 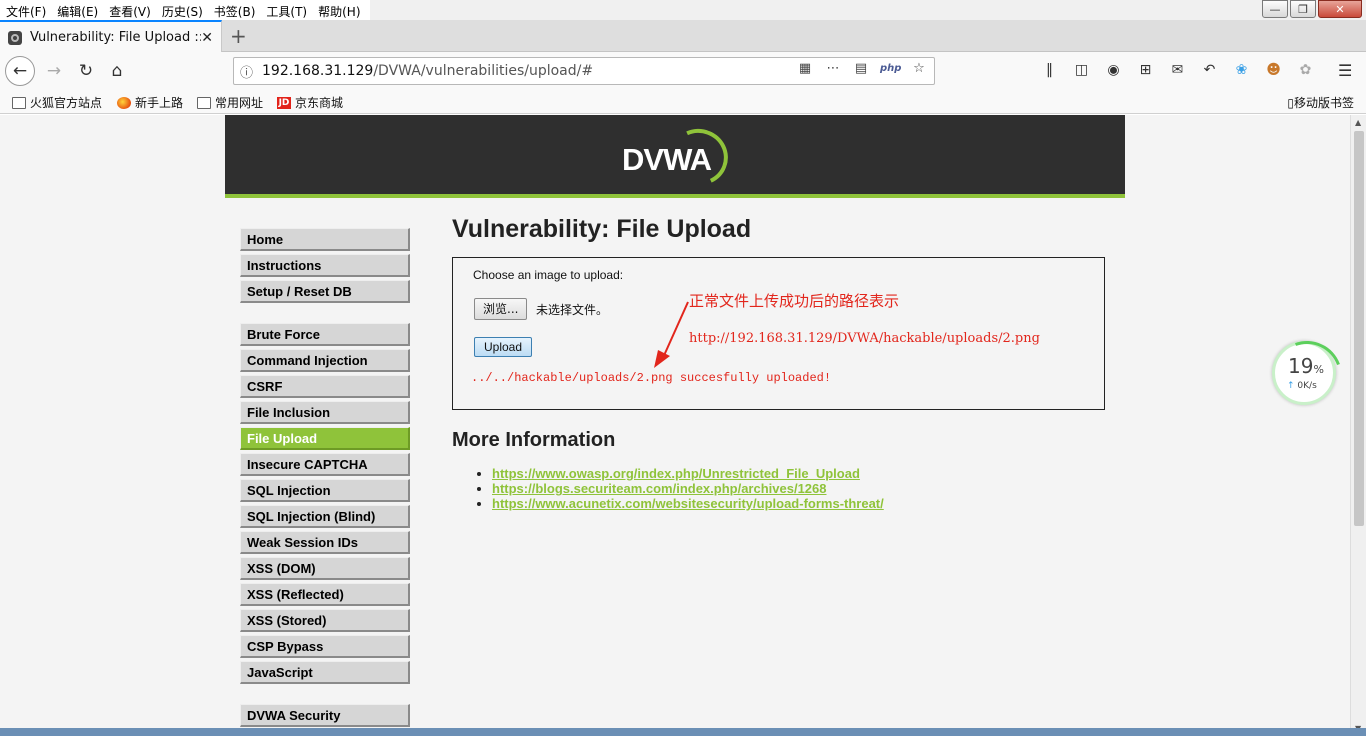 What do you see at coordinates (1145, 70) in the screenshot?
I see `screenshot-crop-icon: ⊞` at bounding box center [1145, 70].